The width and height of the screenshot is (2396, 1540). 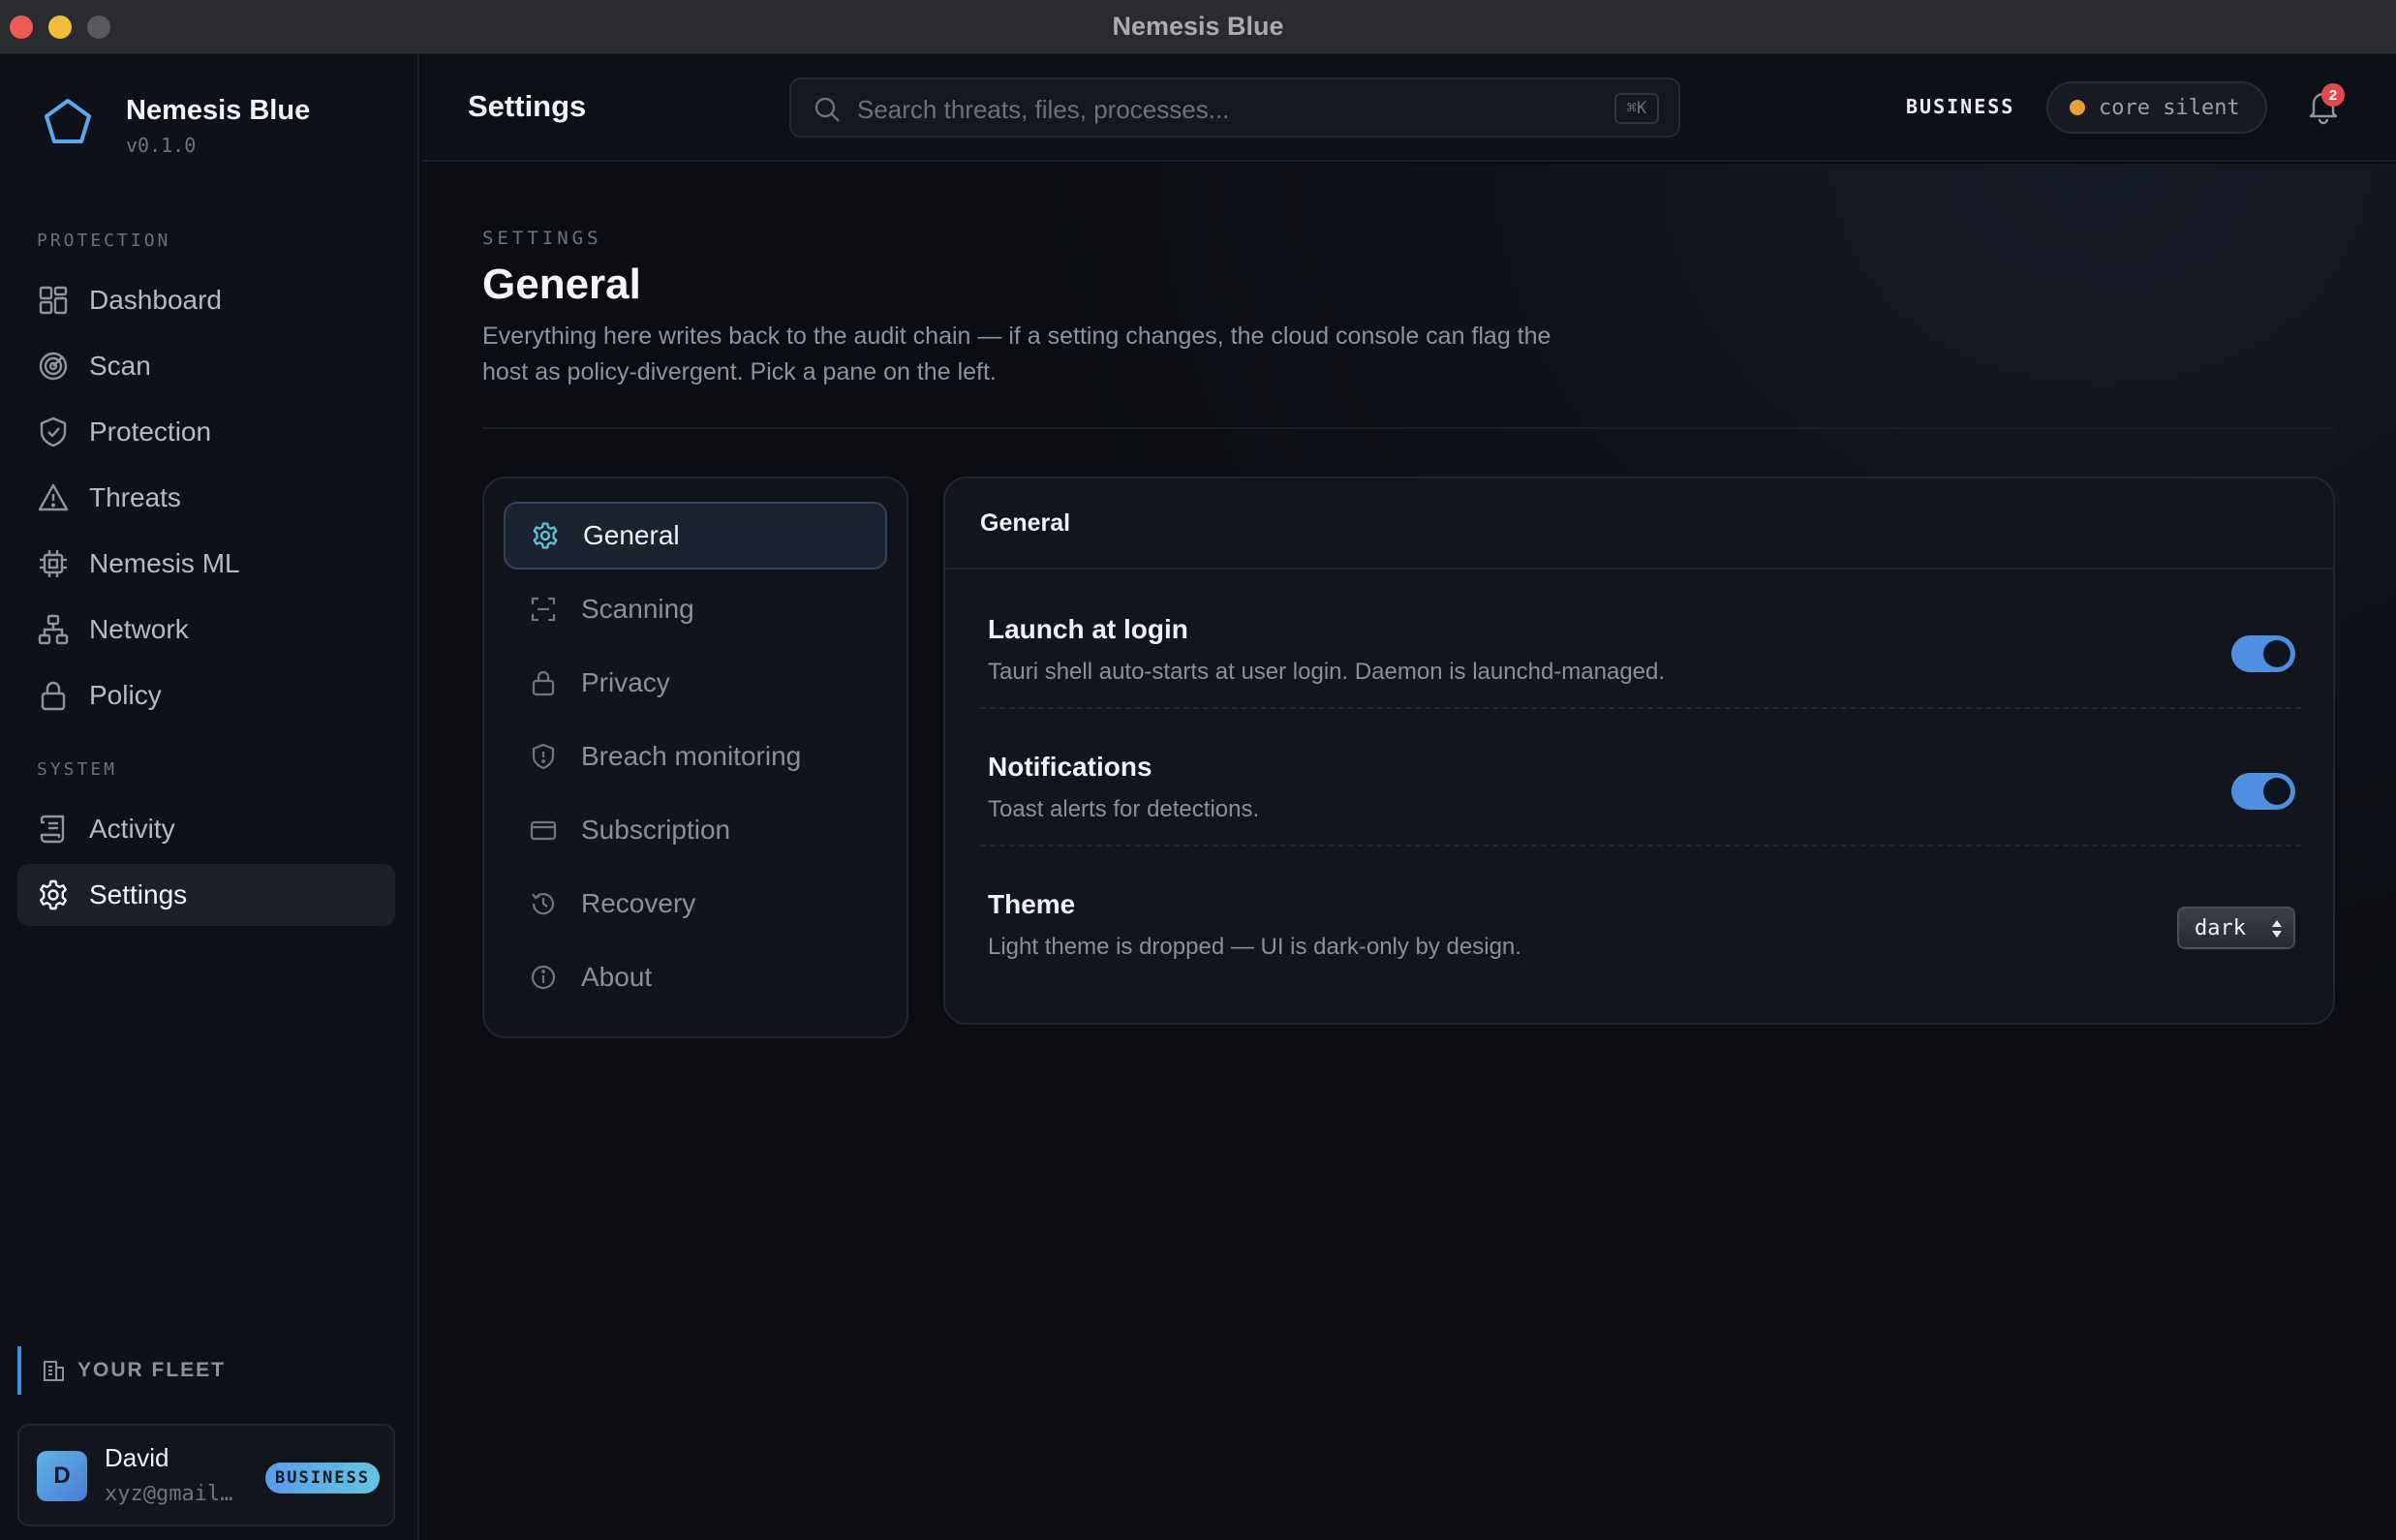 I want to click on your-fleet-link: YOUR FLEET, so click(x=122, y=1370).